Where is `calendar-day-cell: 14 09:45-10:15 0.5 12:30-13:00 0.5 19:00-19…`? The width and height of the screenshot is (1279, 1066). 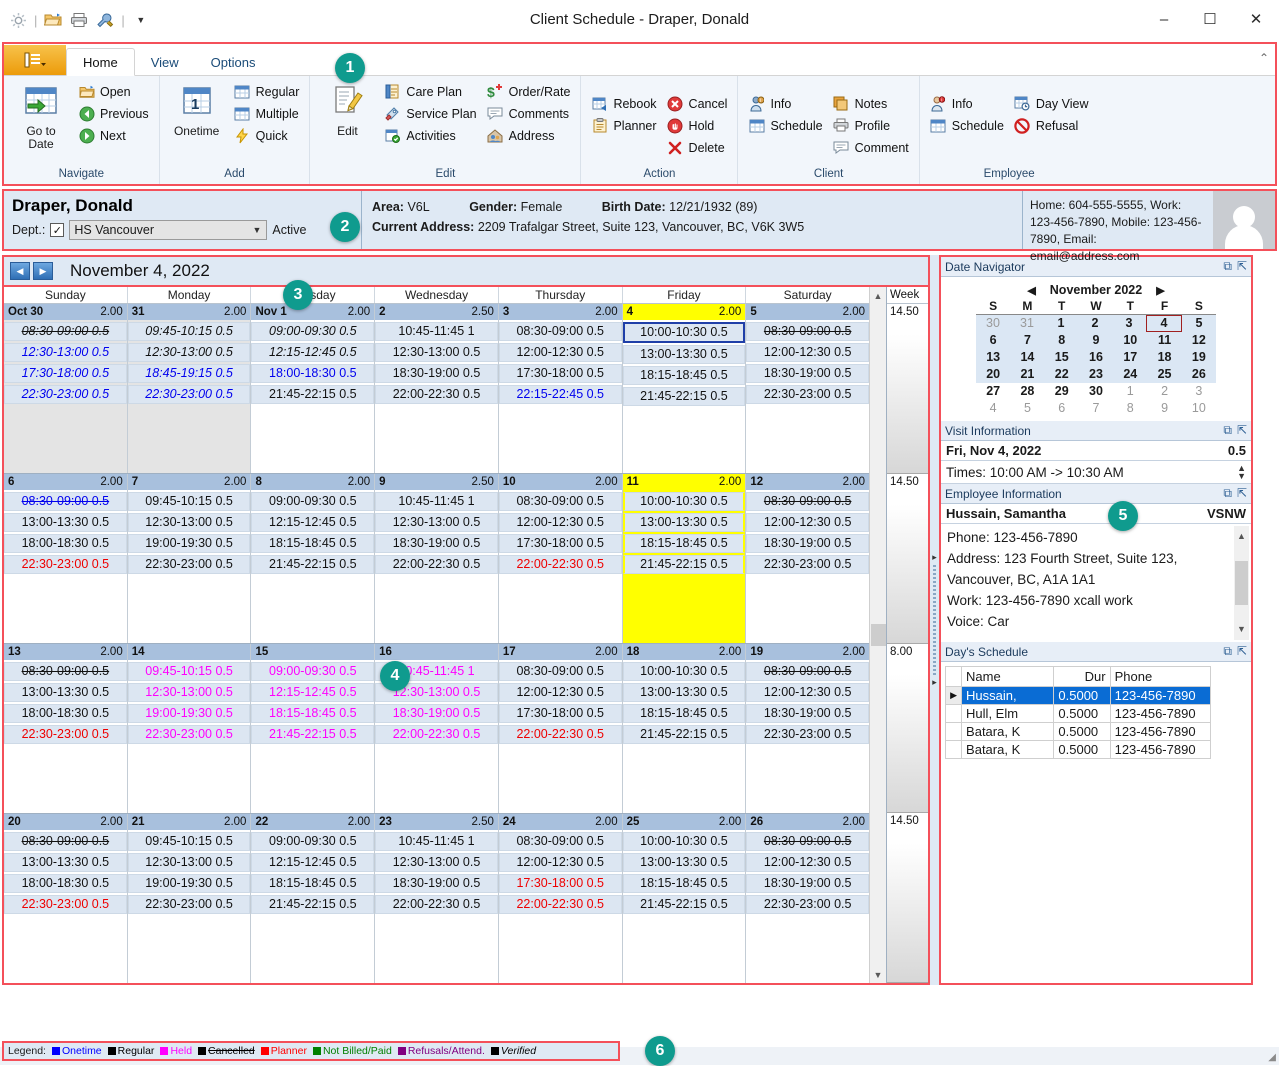
calendar-day-cell: 14 09:45-10:15 0.5 12:30-13:00 0.5 19:00-19… is located at coordinates (189, 728).